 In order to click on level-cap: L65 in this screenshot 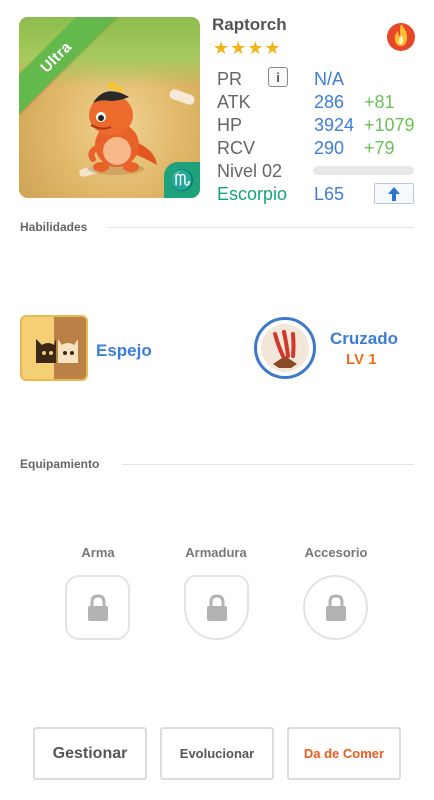, I will do `click(329, 194)`.